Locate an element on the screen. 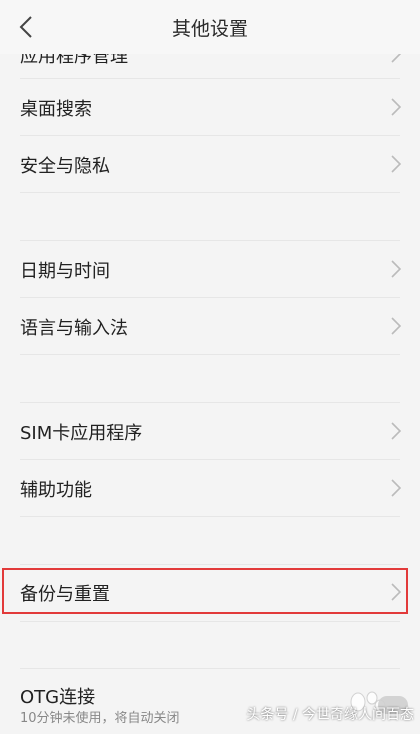  list-item-label: 桌面搜索 is located at coordinates (56, 109).